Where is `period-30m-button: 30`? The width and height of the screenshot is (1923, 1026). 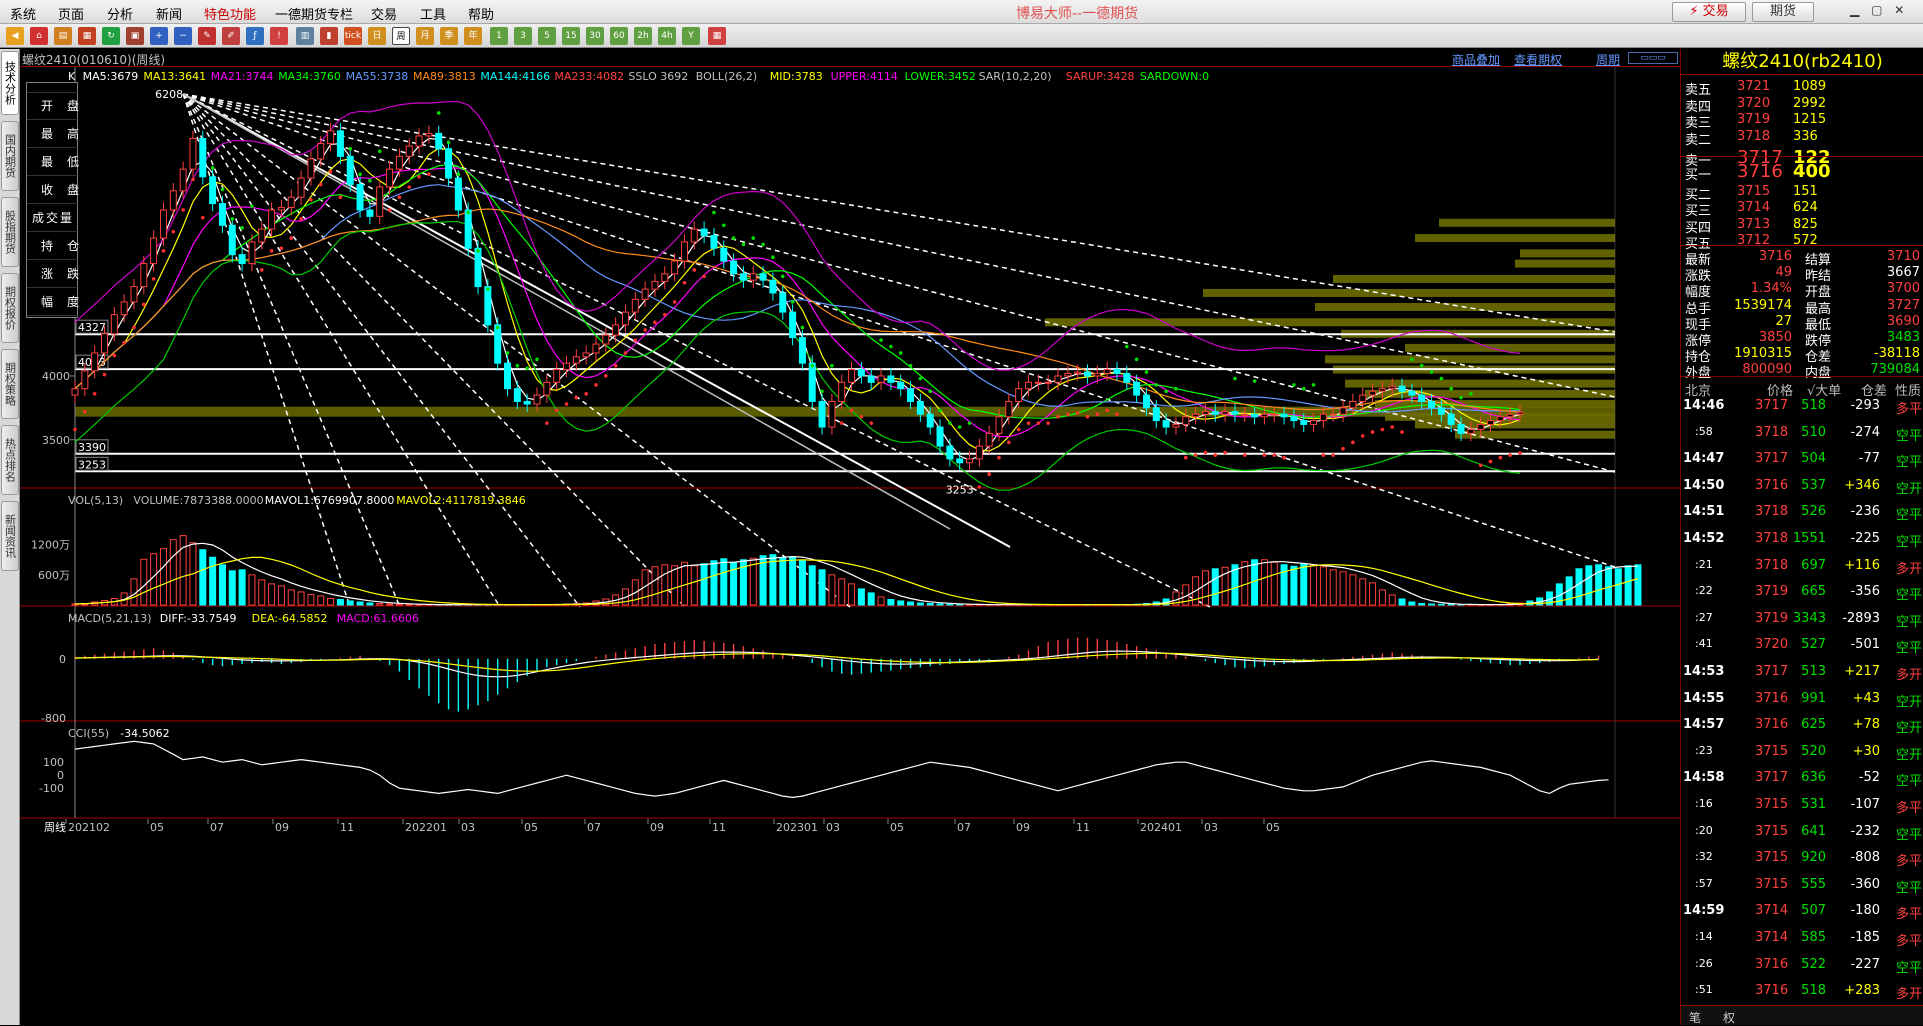 period-30m-button: 30 is located at coordinates (595, 36).